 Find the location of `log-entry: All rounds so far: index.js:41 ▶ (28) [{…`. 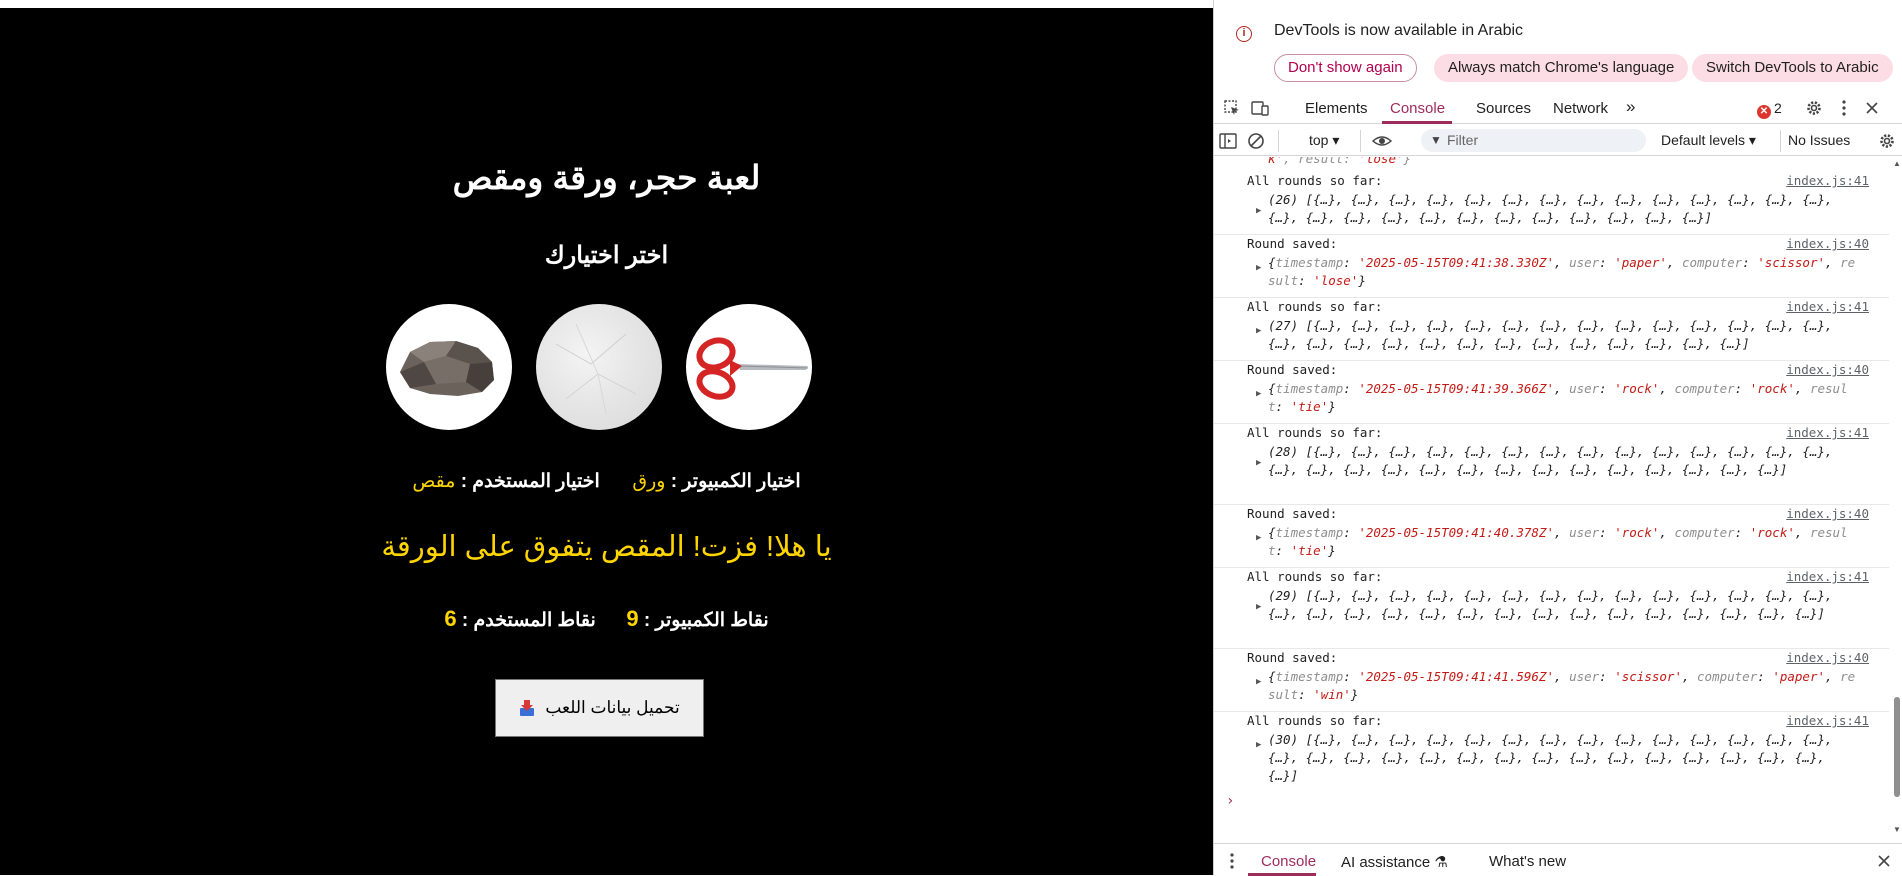

log-entry: All rounds so far: index.js:41 ▶ (28) [{… is located at coordinates (1551, 465).